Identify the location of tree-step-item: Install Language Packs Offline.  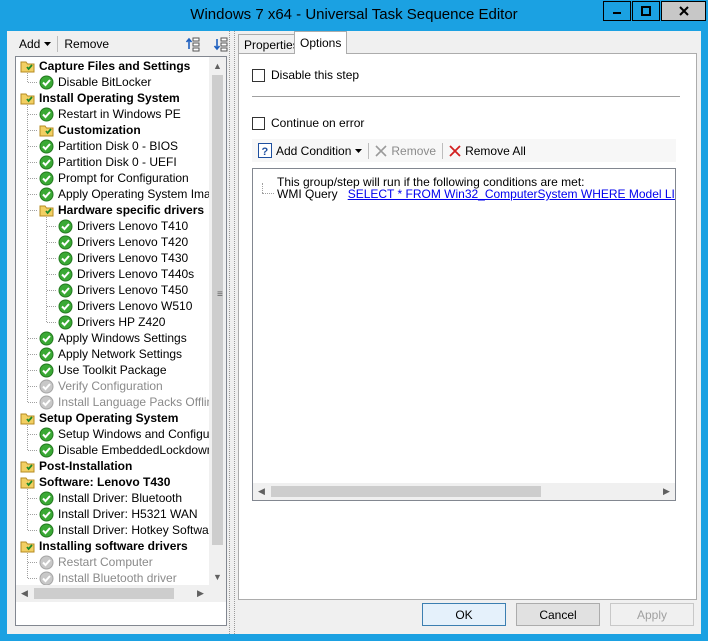
(125, 402).